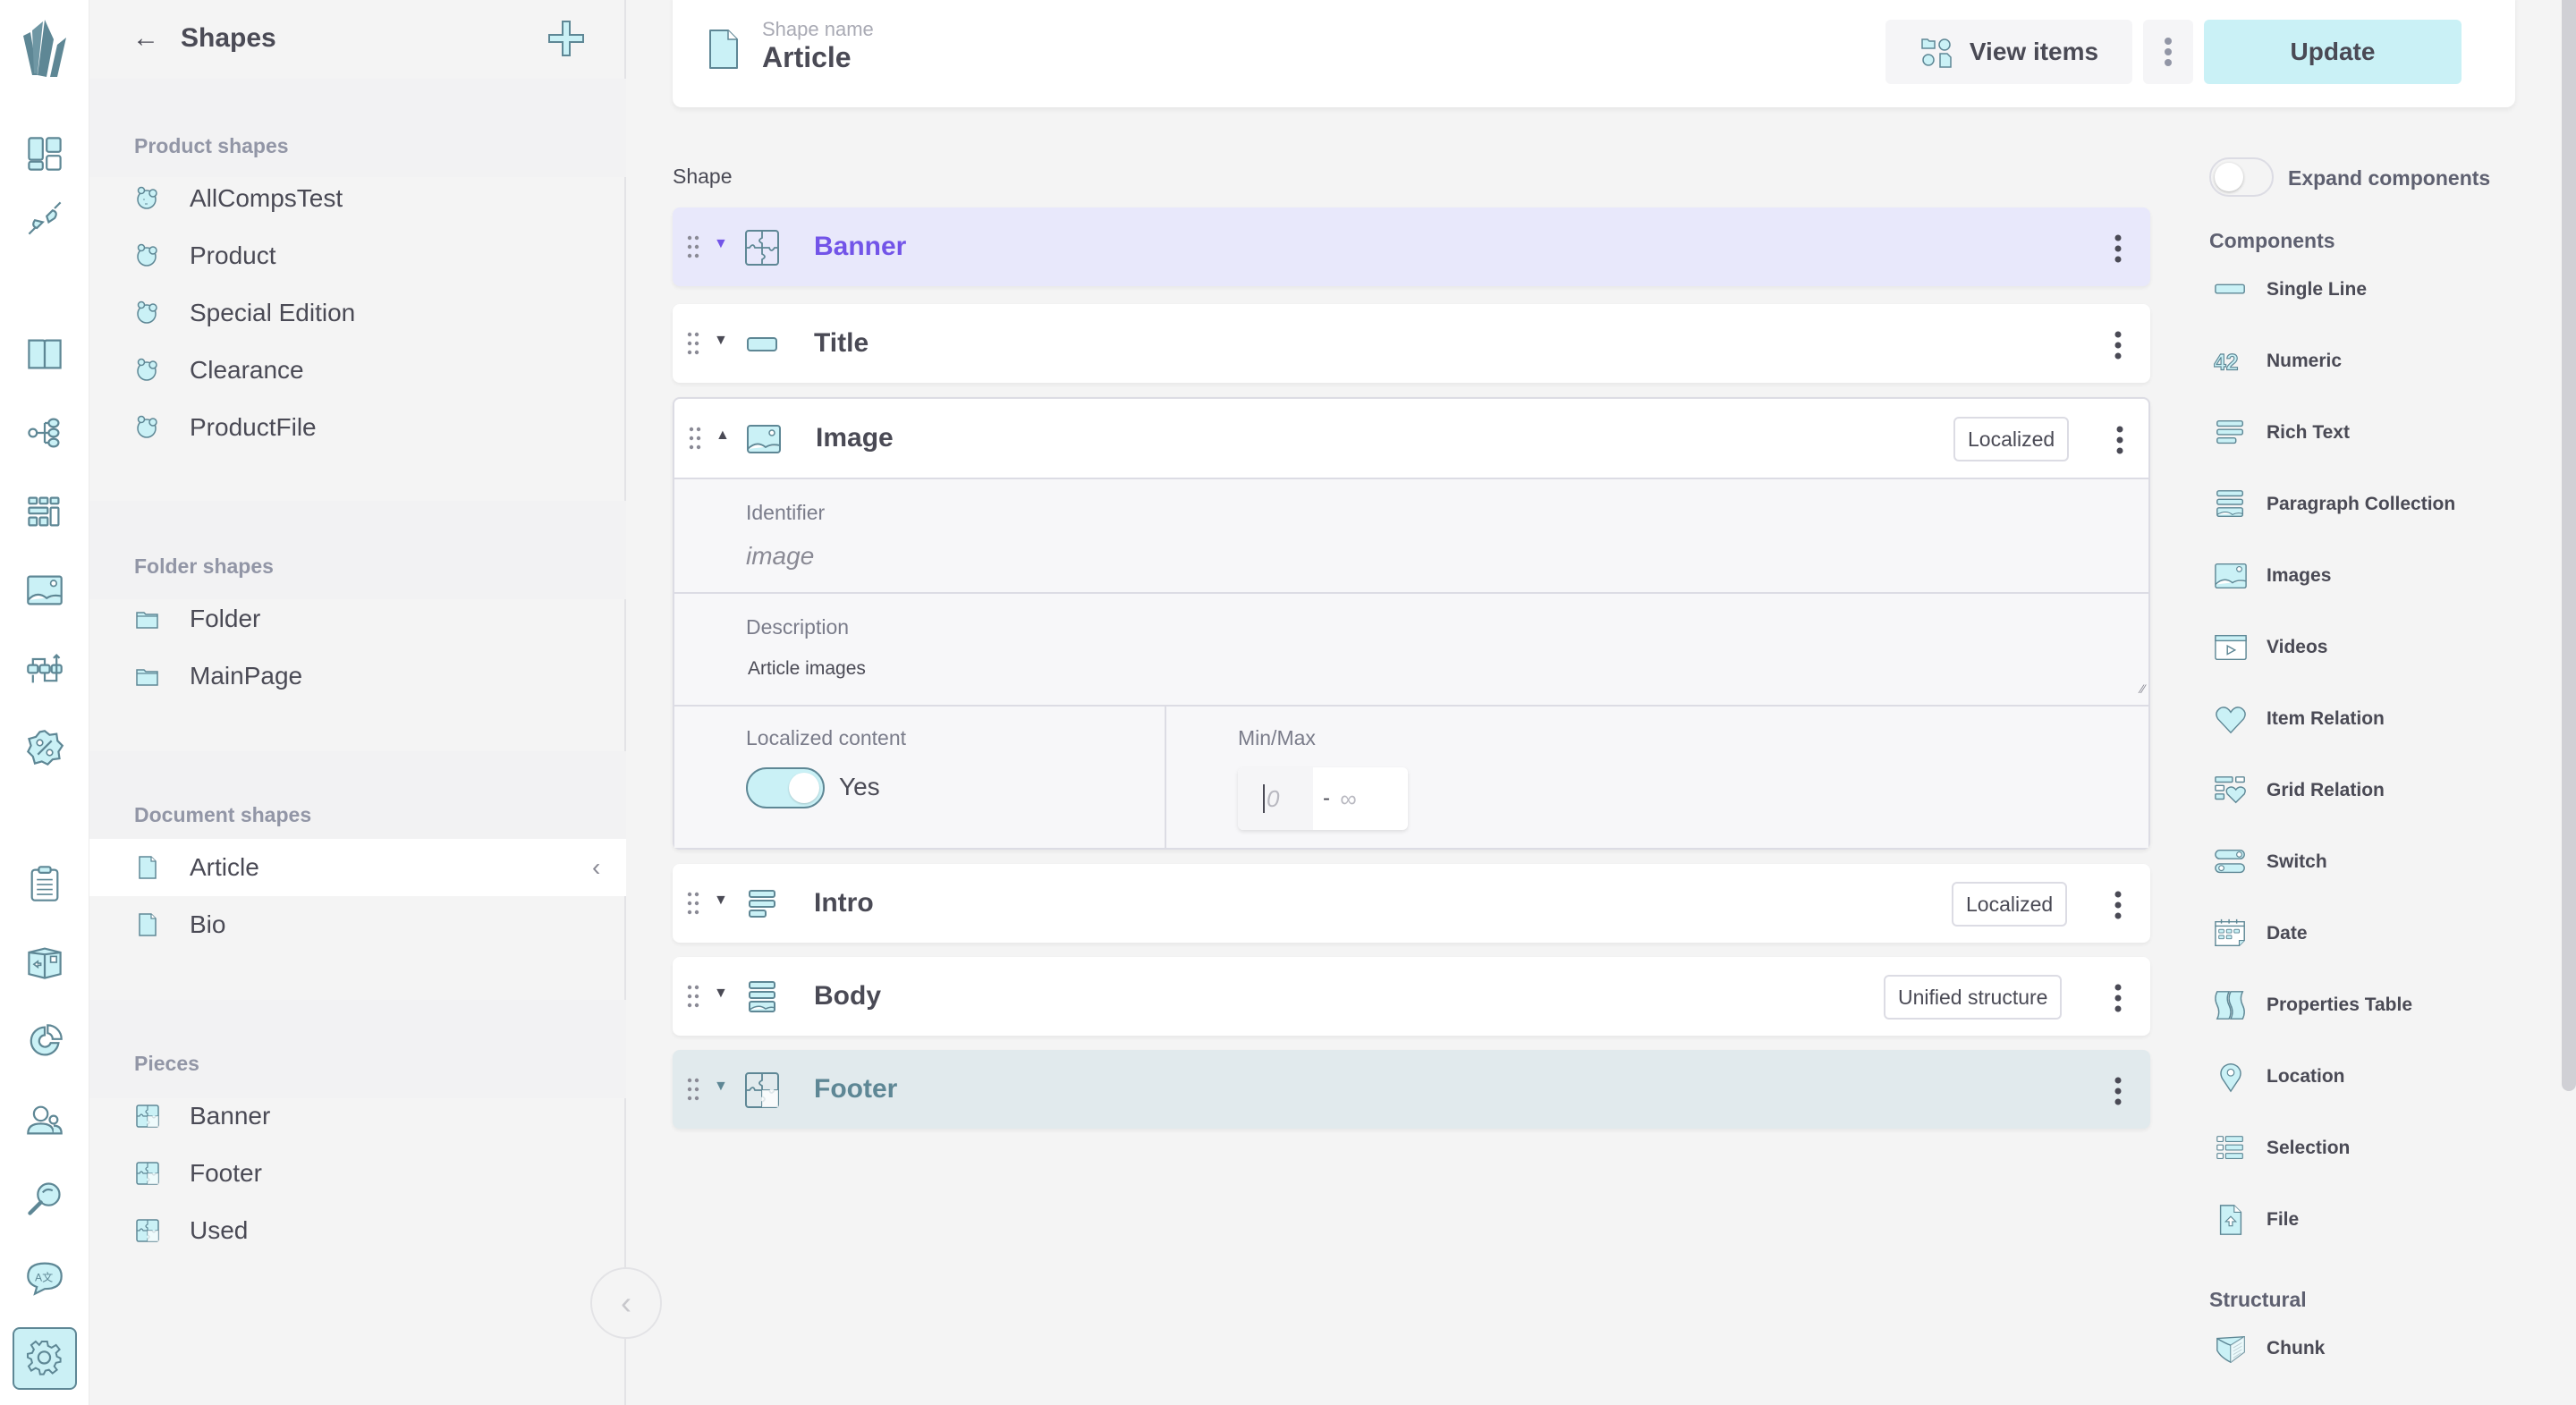 Image resolution: width=2576 pixels, height=1405 pixels. I want to click on rail-topics, so click(44, 433).